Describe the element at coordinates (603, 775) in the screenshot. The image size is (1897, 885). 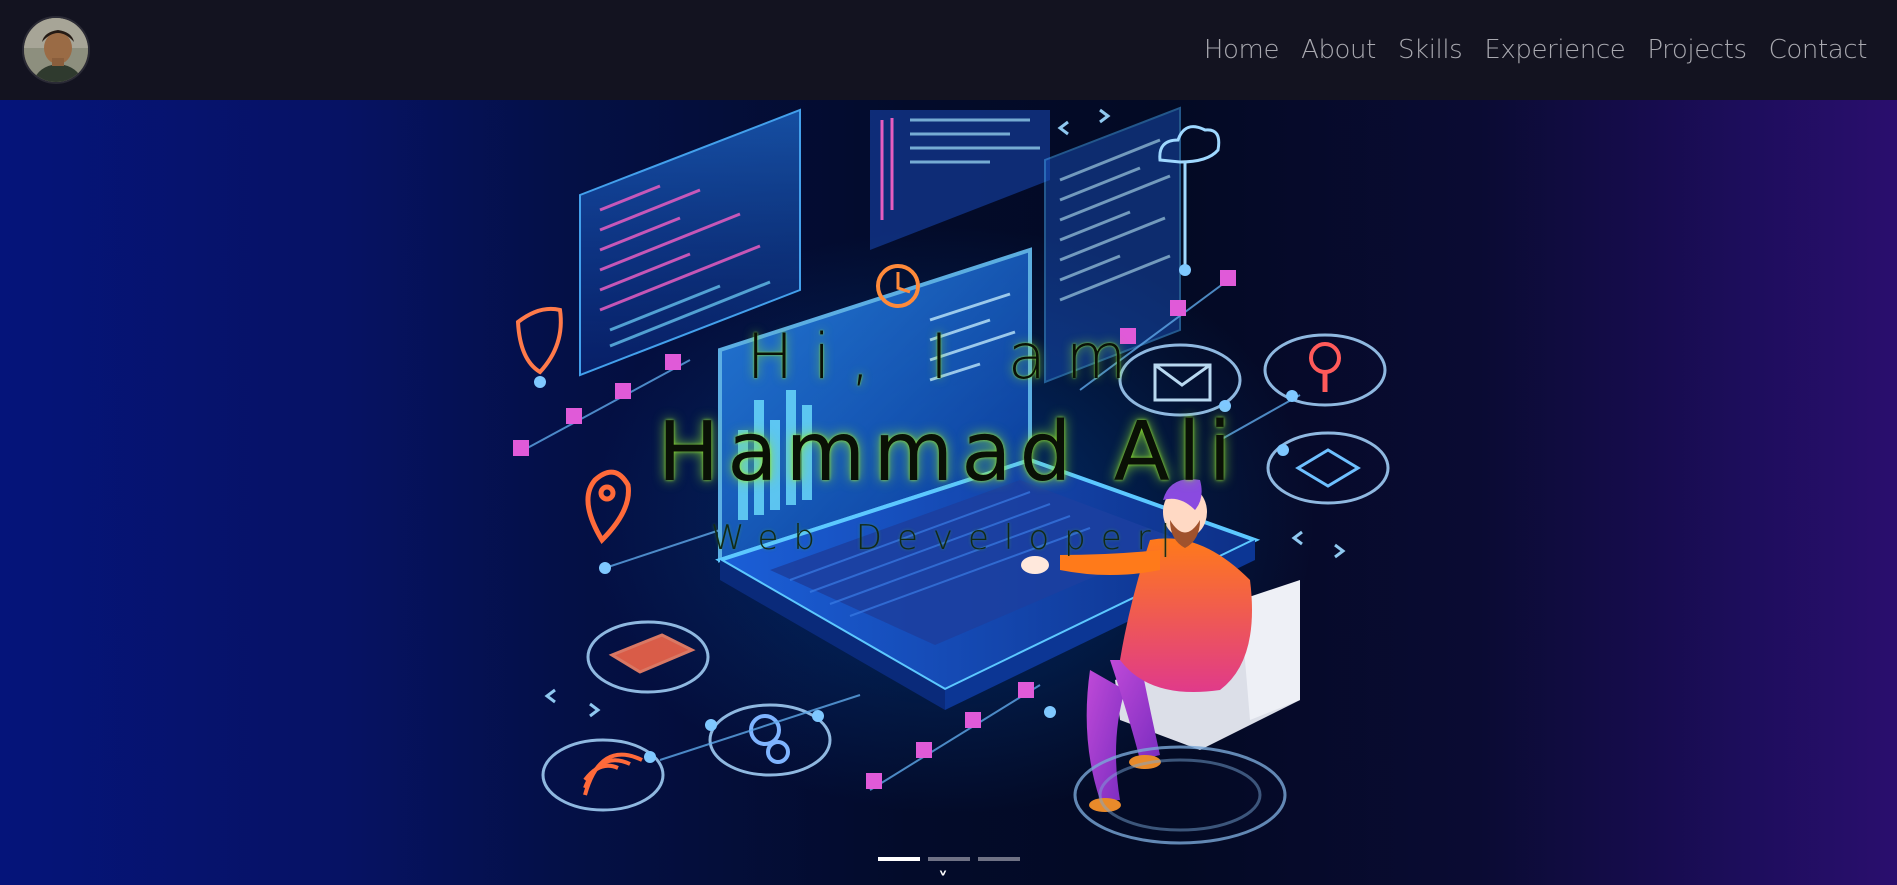
I see `wifi-circle-icon` at that location.